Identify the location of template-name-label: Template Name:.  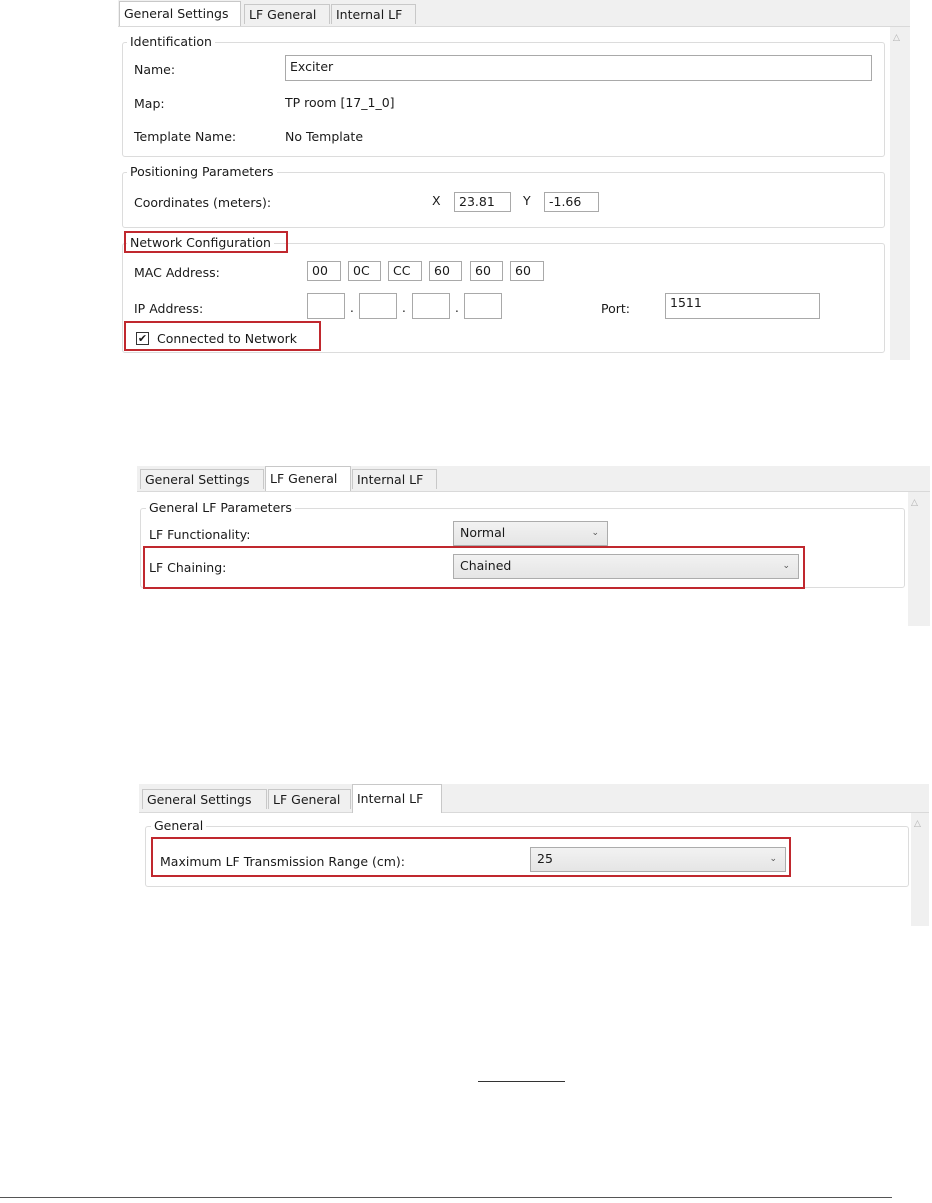
(185, 136).